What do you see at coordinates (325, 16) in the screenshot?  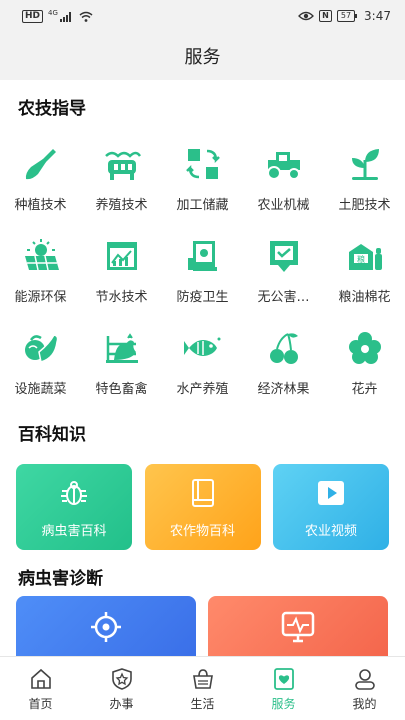 I see `nfc-icon: N` at bounding box center [325, 16].